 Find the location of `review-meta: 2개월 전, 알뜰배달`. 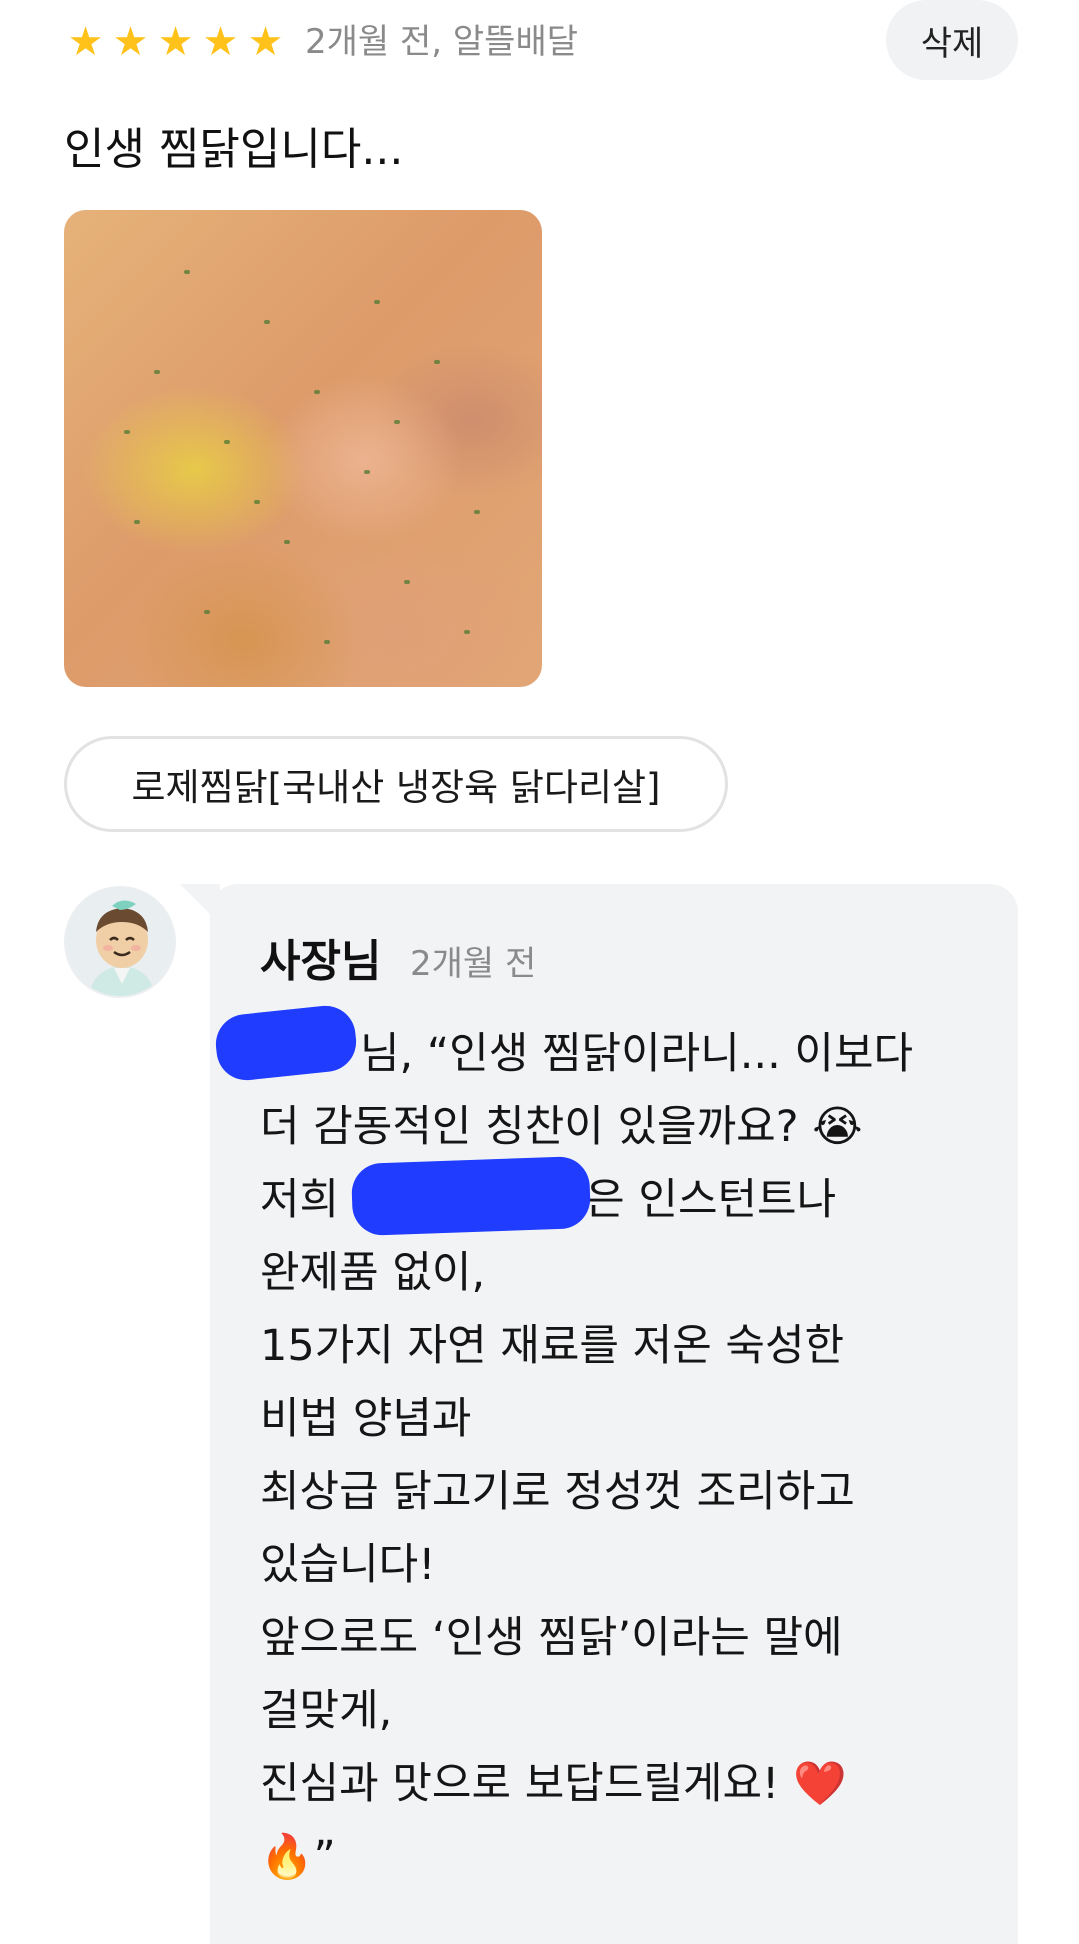

review-meta: 2개월 전, 알뜰배달 is located at coordinates (442, 42).